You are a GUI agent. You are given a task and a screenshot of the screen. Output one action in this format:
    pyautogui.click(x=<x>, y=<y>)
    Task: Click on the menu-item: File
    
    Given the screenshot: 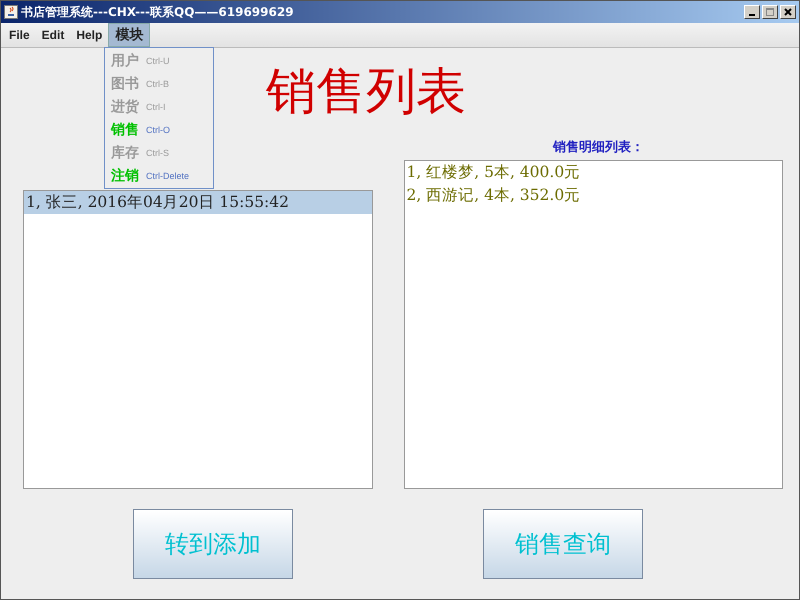 What is the action you would take?
    pyautogui.click(x=19, y=35)
    